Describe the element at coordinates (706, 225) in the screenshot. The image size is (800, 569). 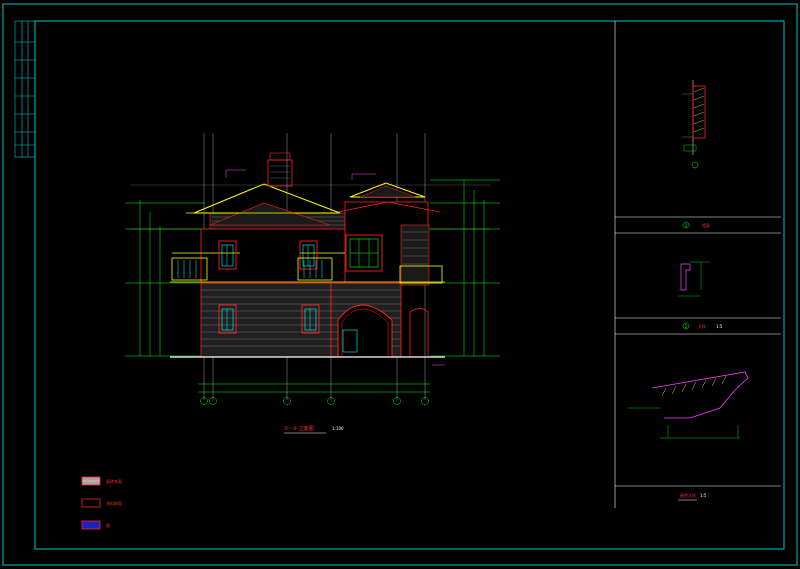
I see `detail-1-title: 墙身` at that location.